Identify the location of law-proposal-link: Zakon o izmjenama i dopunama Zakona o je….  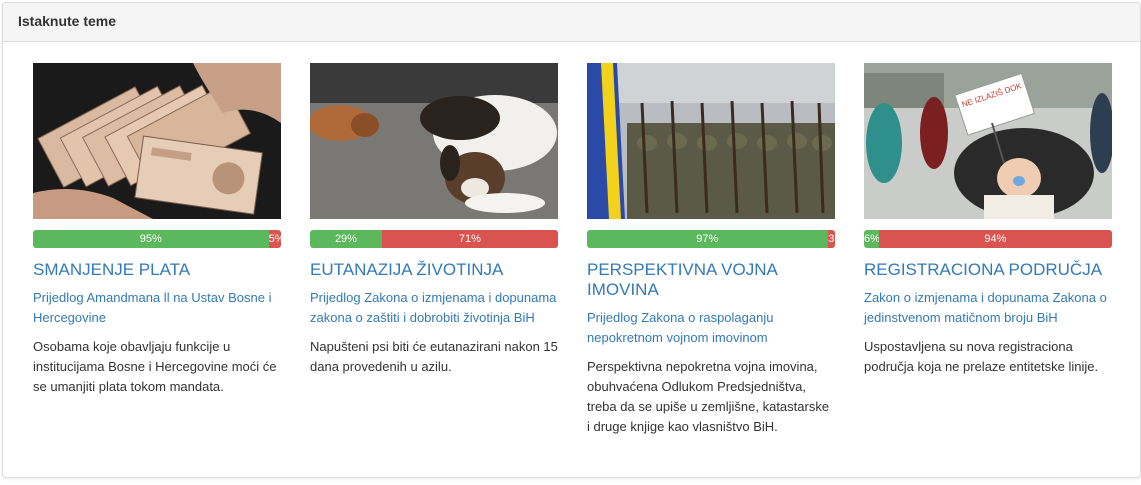
(988, 308).